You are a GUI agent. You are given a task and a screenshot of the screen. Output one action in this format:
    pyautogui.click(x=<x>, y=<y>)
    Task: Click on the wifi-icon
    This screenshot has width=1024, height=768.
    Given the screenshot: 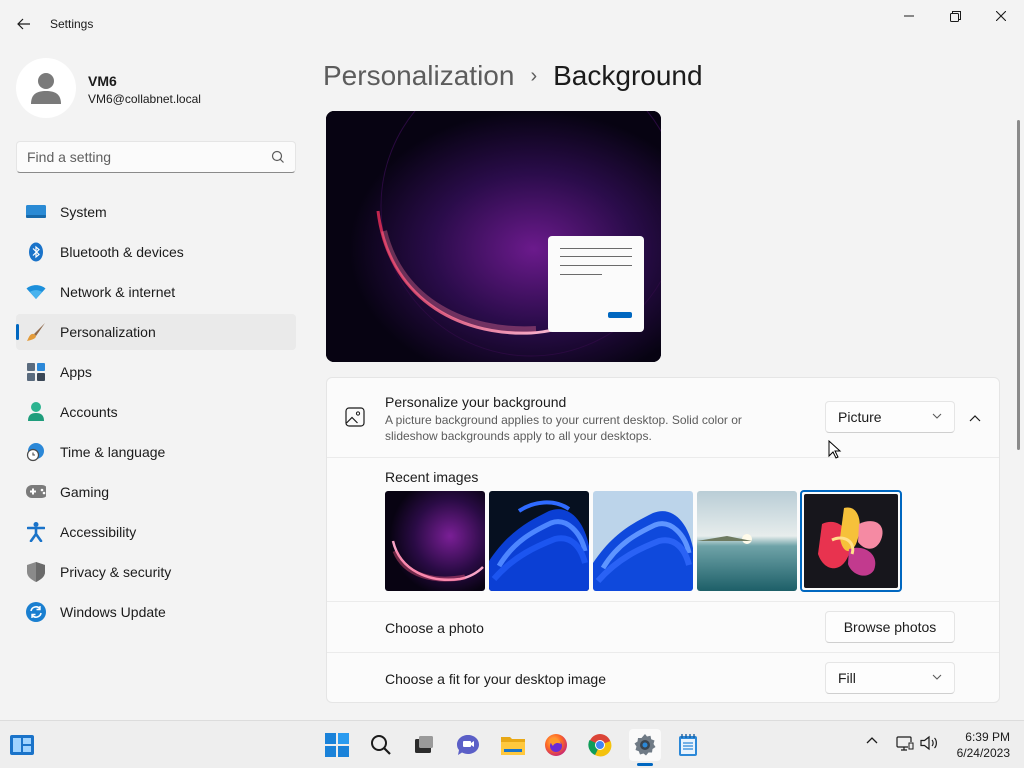 What is the action you would take?
    pyautogui.click(x=36, y=292)
    